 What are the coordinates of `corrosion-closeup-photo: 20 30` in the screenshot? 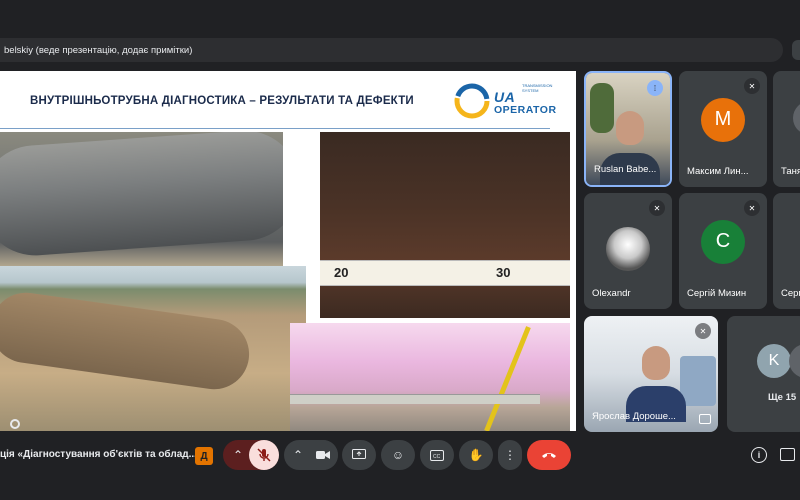 It's located at (445, 225).